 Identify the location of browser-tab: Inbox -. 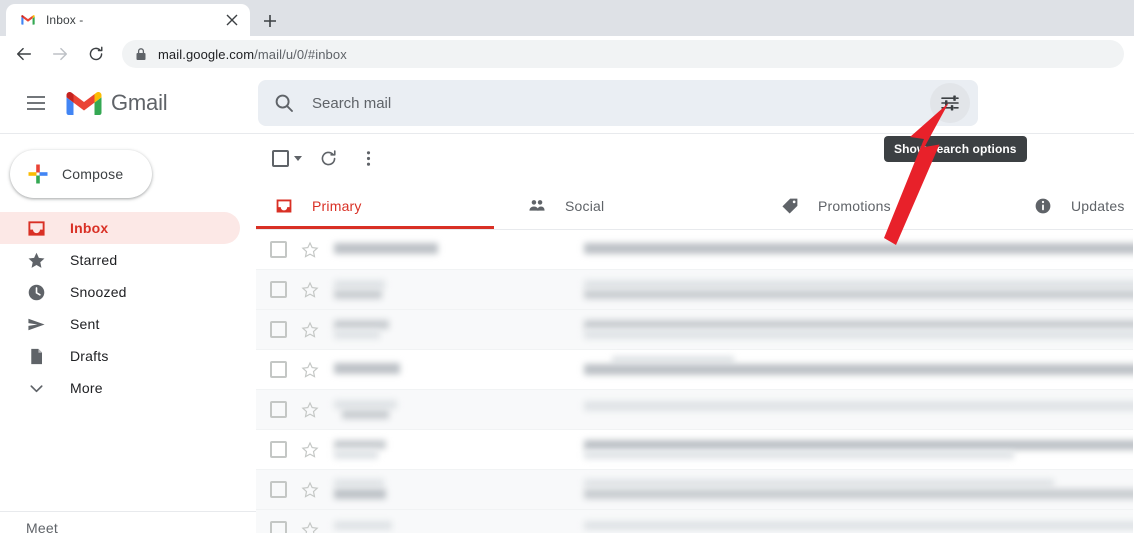
(128, 20).